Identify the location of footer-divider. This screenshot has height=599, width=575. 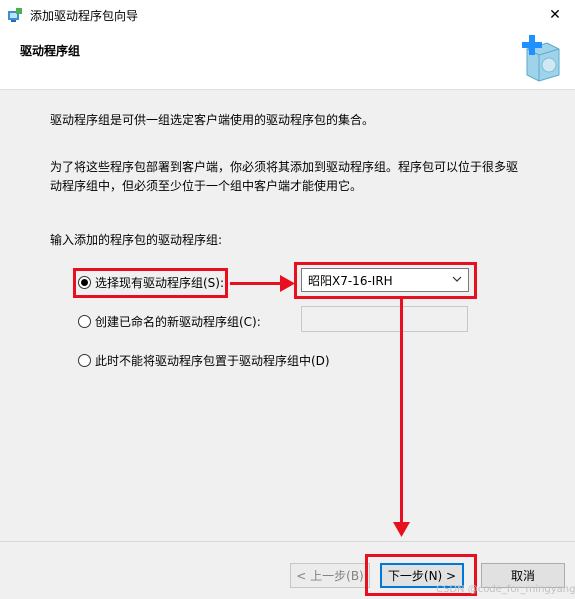
(287, 541).